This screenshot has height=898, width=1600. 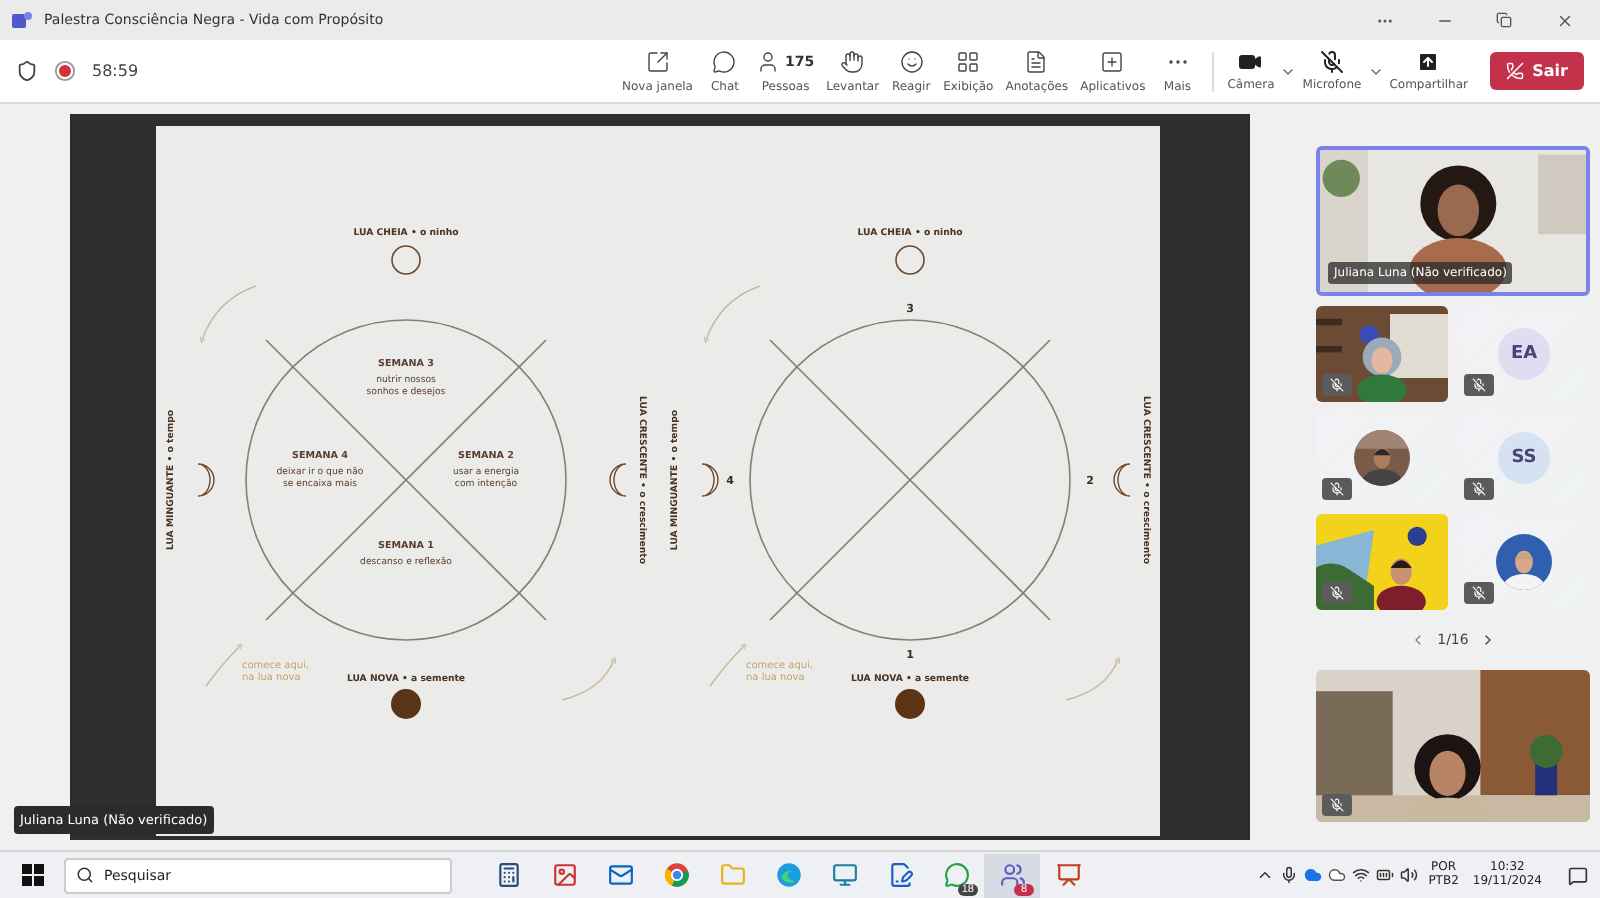 What do you see at coordinates (1012, 875) in the screenshot?
I see `people-icon` at bounding box center [1012, 875].